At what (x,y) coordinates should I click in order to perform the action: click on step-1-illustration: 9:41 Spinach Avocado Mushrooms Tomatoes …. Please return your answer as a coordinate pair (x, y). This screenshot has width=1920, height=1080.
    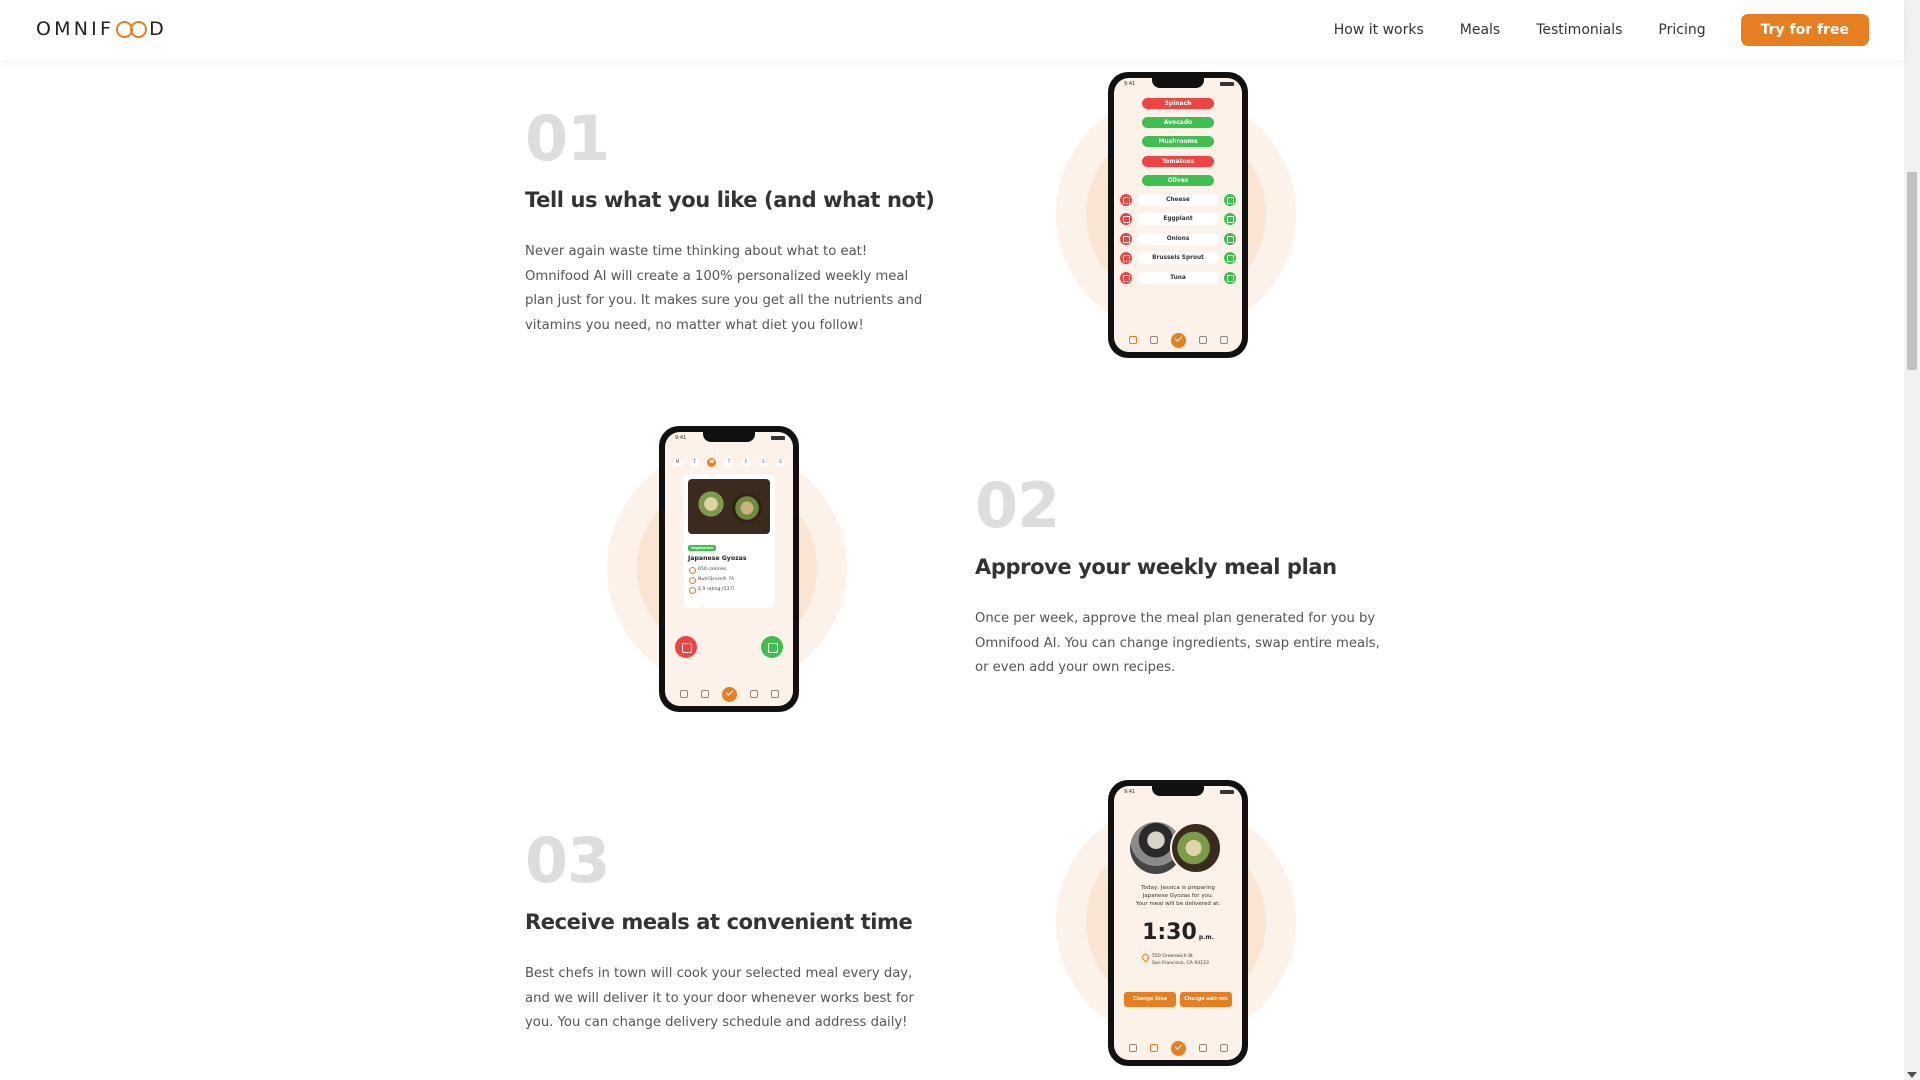
    Looking at the image, I should click on (1176, 217).